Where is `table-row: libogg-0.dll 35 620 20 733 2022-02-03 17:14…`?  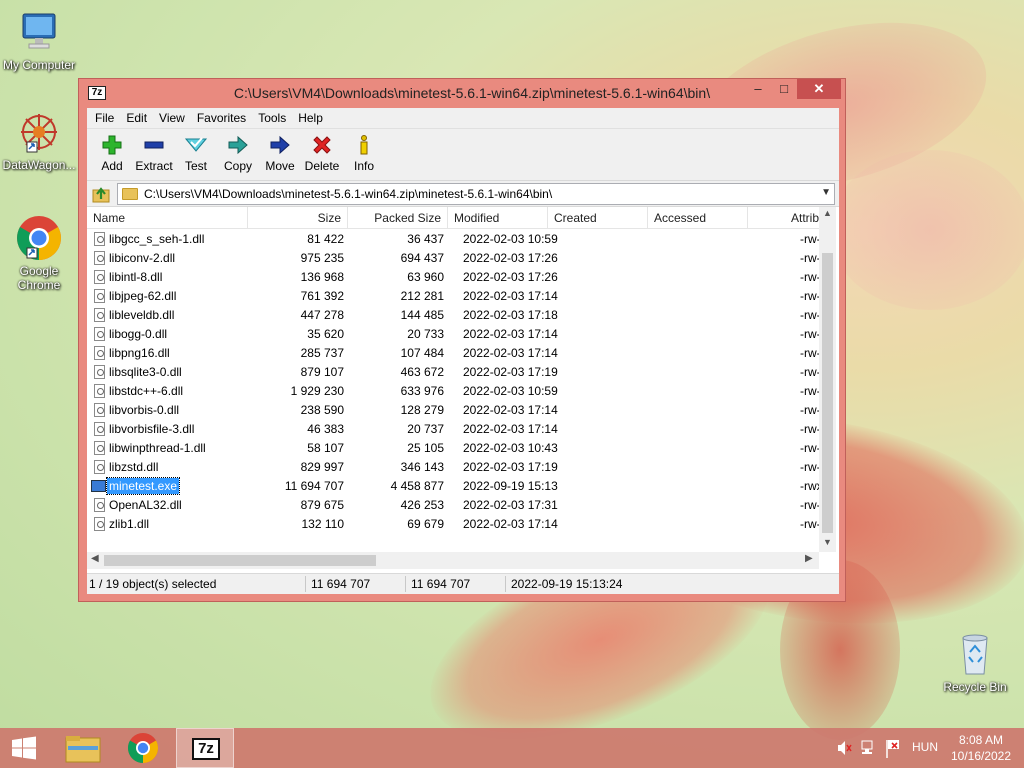
table-row: libogg-0.dll 35 620 20 733 2022-02-03 17:14… is located at coordinates (456, 334).